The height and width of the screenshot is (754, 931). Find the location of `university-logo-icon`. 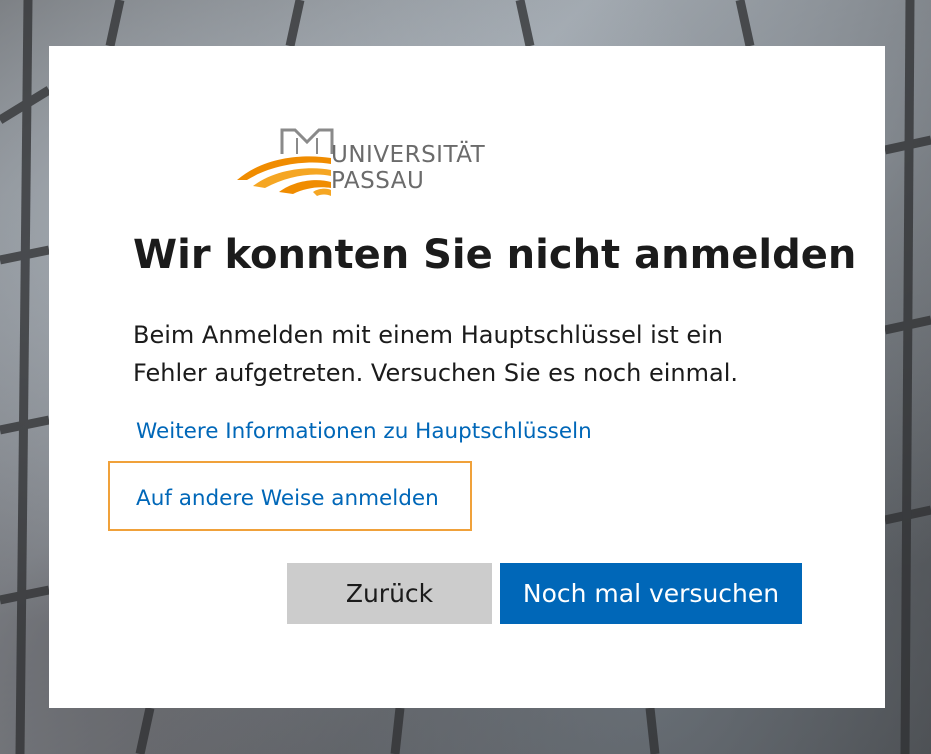

university-logo-icon is located at coordinates (285, 162).